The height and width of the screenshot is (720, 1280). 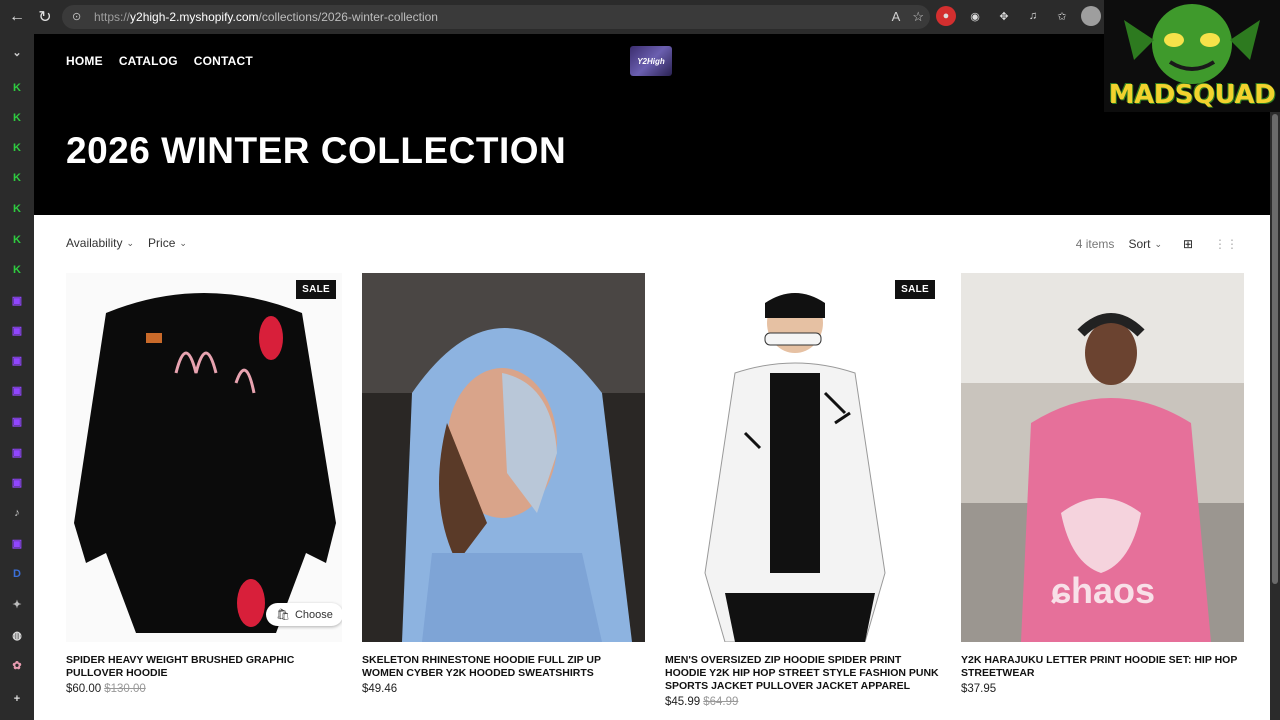 What do you see at coordinates (1275, 349) in the screenshot?
I see `scrollbar-thumb` at bounding box center [1275, 349].